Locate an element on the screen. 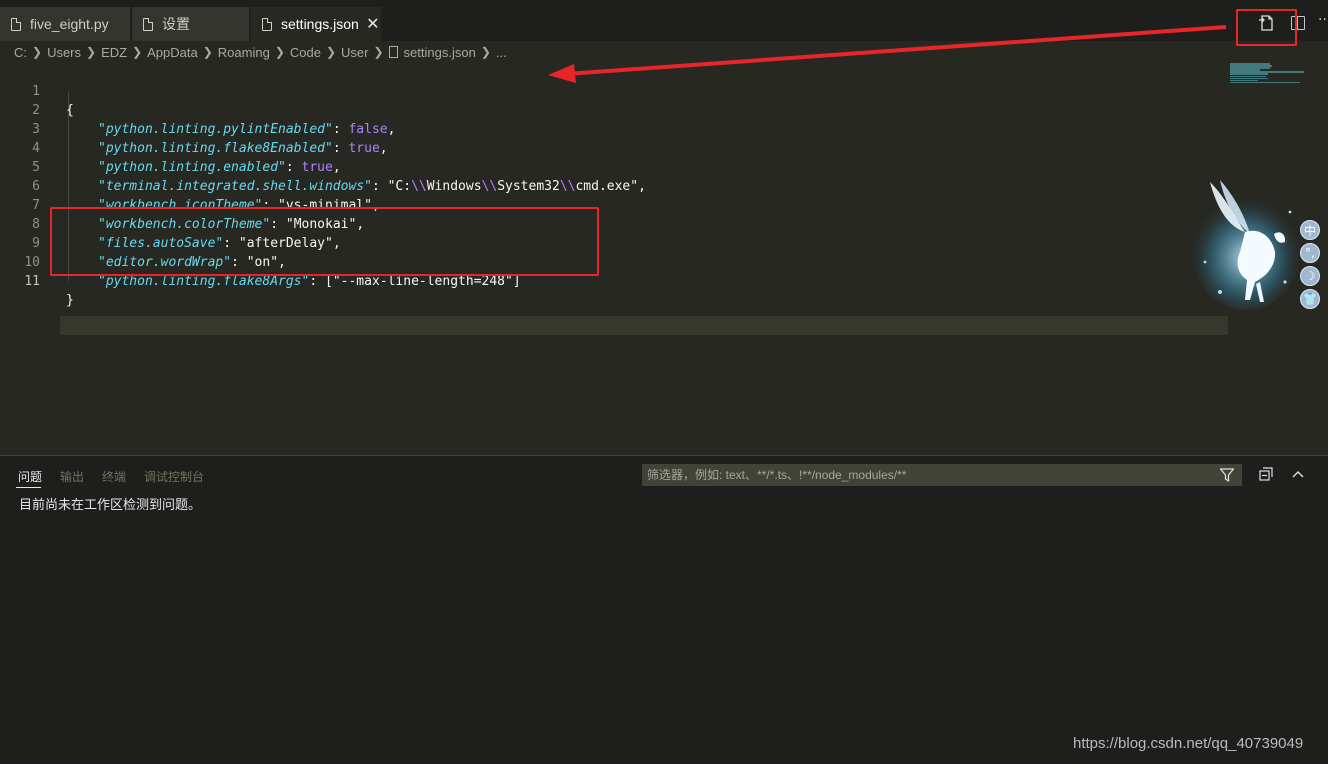 The width and height of the screenshot is (1328, 764). json-value: --max-line-length=248 is located at coordinates (423, 281).